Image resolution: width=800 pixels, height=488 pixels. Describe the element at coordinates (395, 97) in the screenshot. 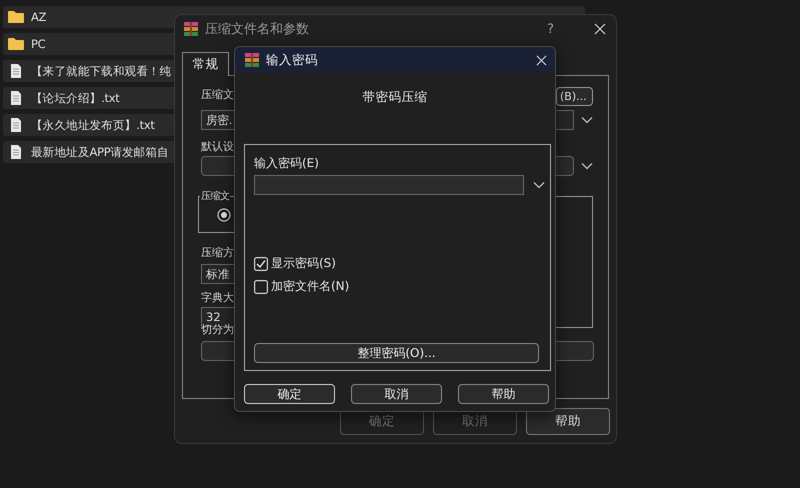

I see `dialog-heading: 带密码压缩` at that location.